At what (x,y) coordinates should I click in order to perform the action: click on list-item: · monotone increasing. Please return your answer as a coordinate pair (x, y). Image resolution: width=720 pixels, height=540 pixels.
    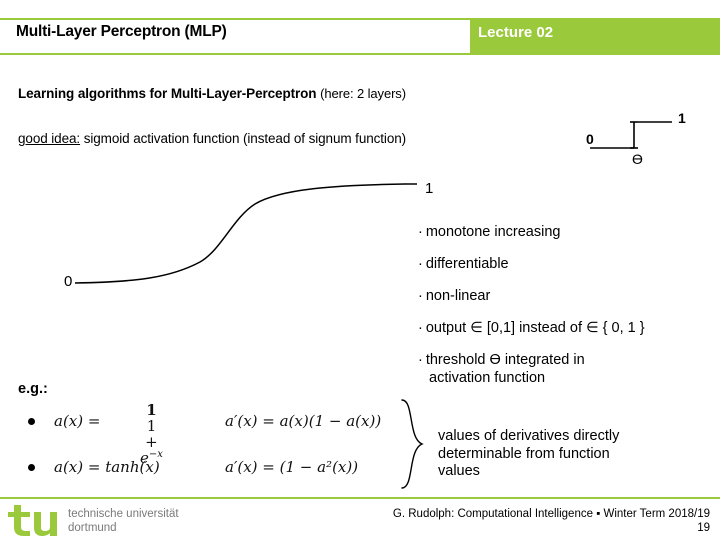
    Looking at the image, I should click on (568, 232).